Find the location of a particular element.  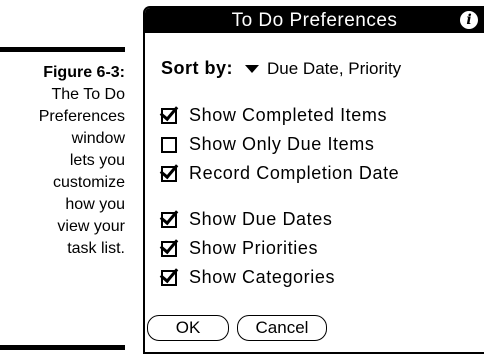

sort-by-value: Due Date, Priority is located at coordinates (334, 68).